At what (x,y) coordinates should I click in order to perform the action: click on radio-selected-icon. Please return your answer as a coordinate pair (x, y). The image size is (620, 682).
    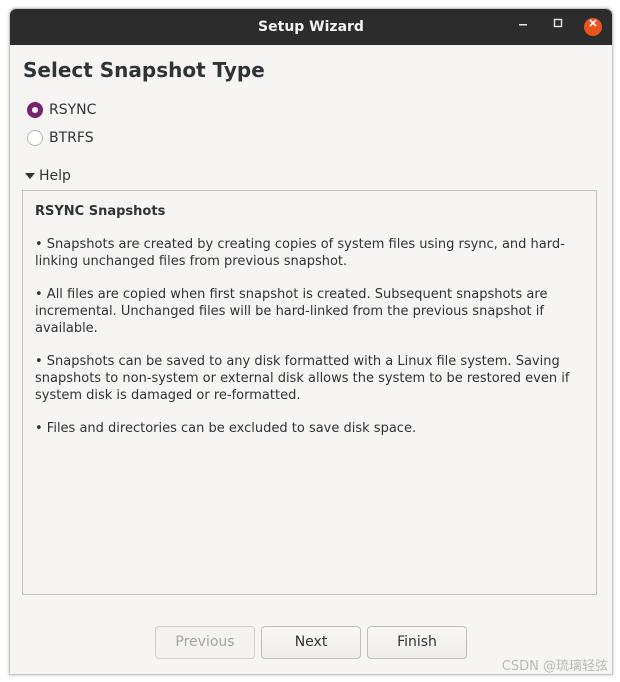
    Looking at the image, I should click on (35, 110).